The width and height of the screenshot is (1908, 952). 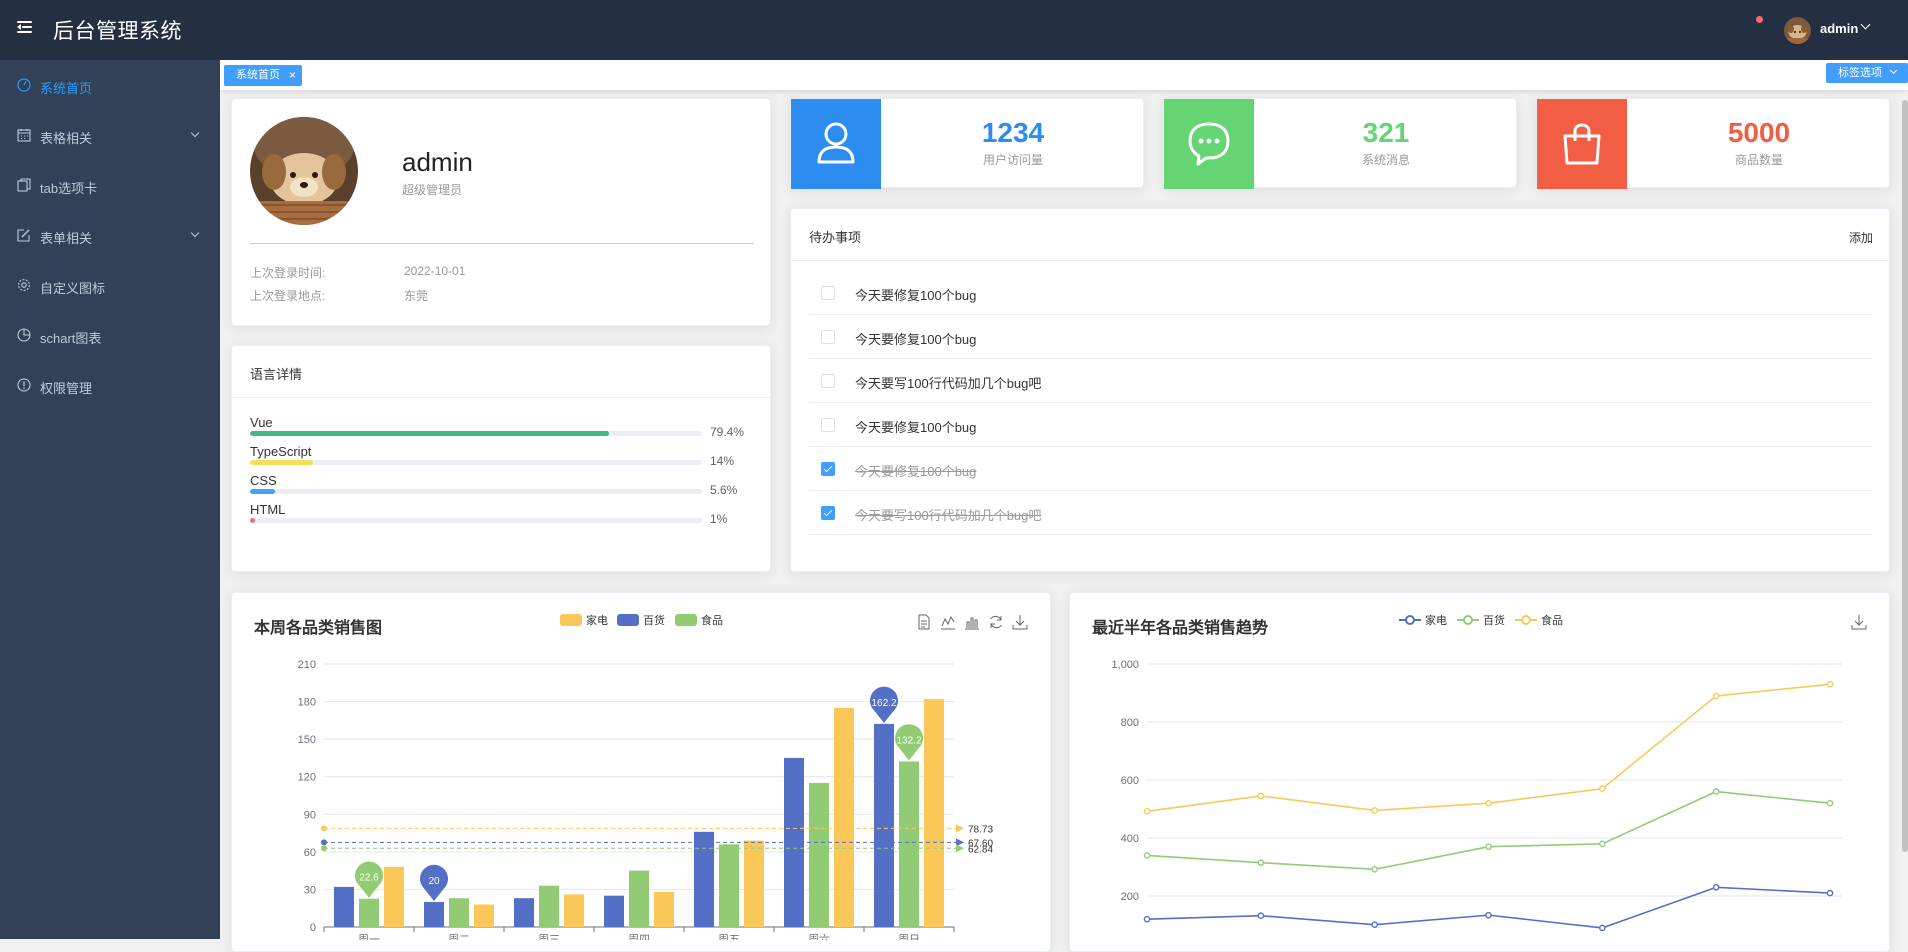 What do you see at coordinates (276, 374) in the screenshot?
I see `language-card-title: 语言详情` at bounding box center [276, 374].